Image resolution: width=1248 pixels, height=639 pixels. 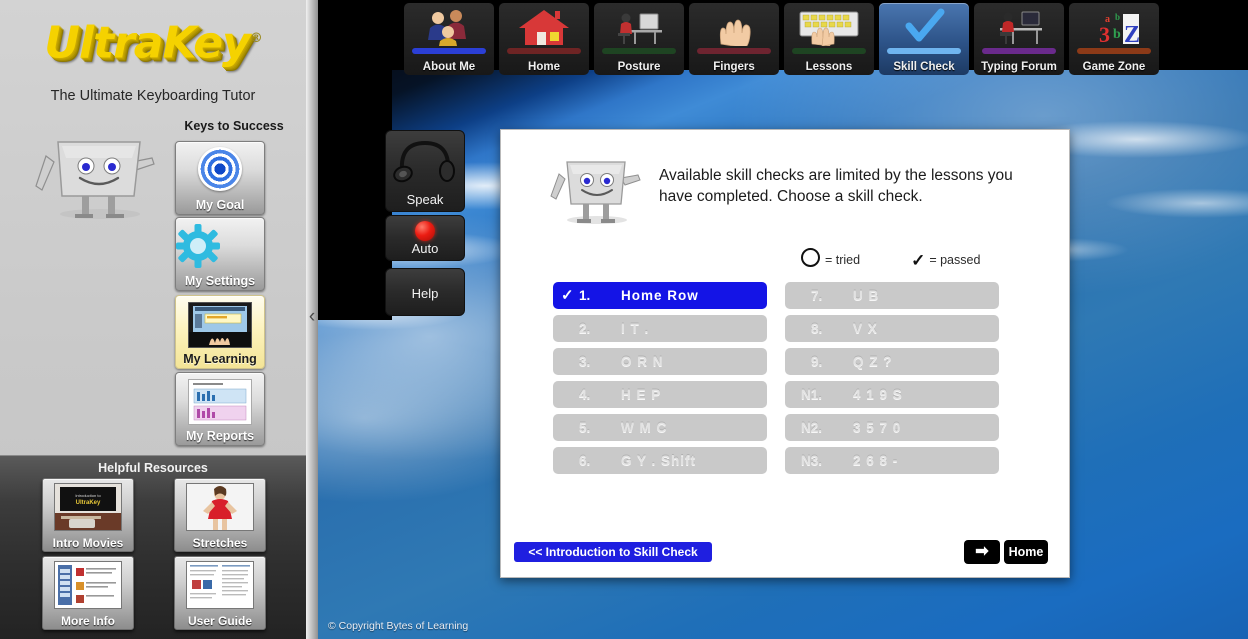 I want to click on skill-number: 7., so click(x=817, y=295).